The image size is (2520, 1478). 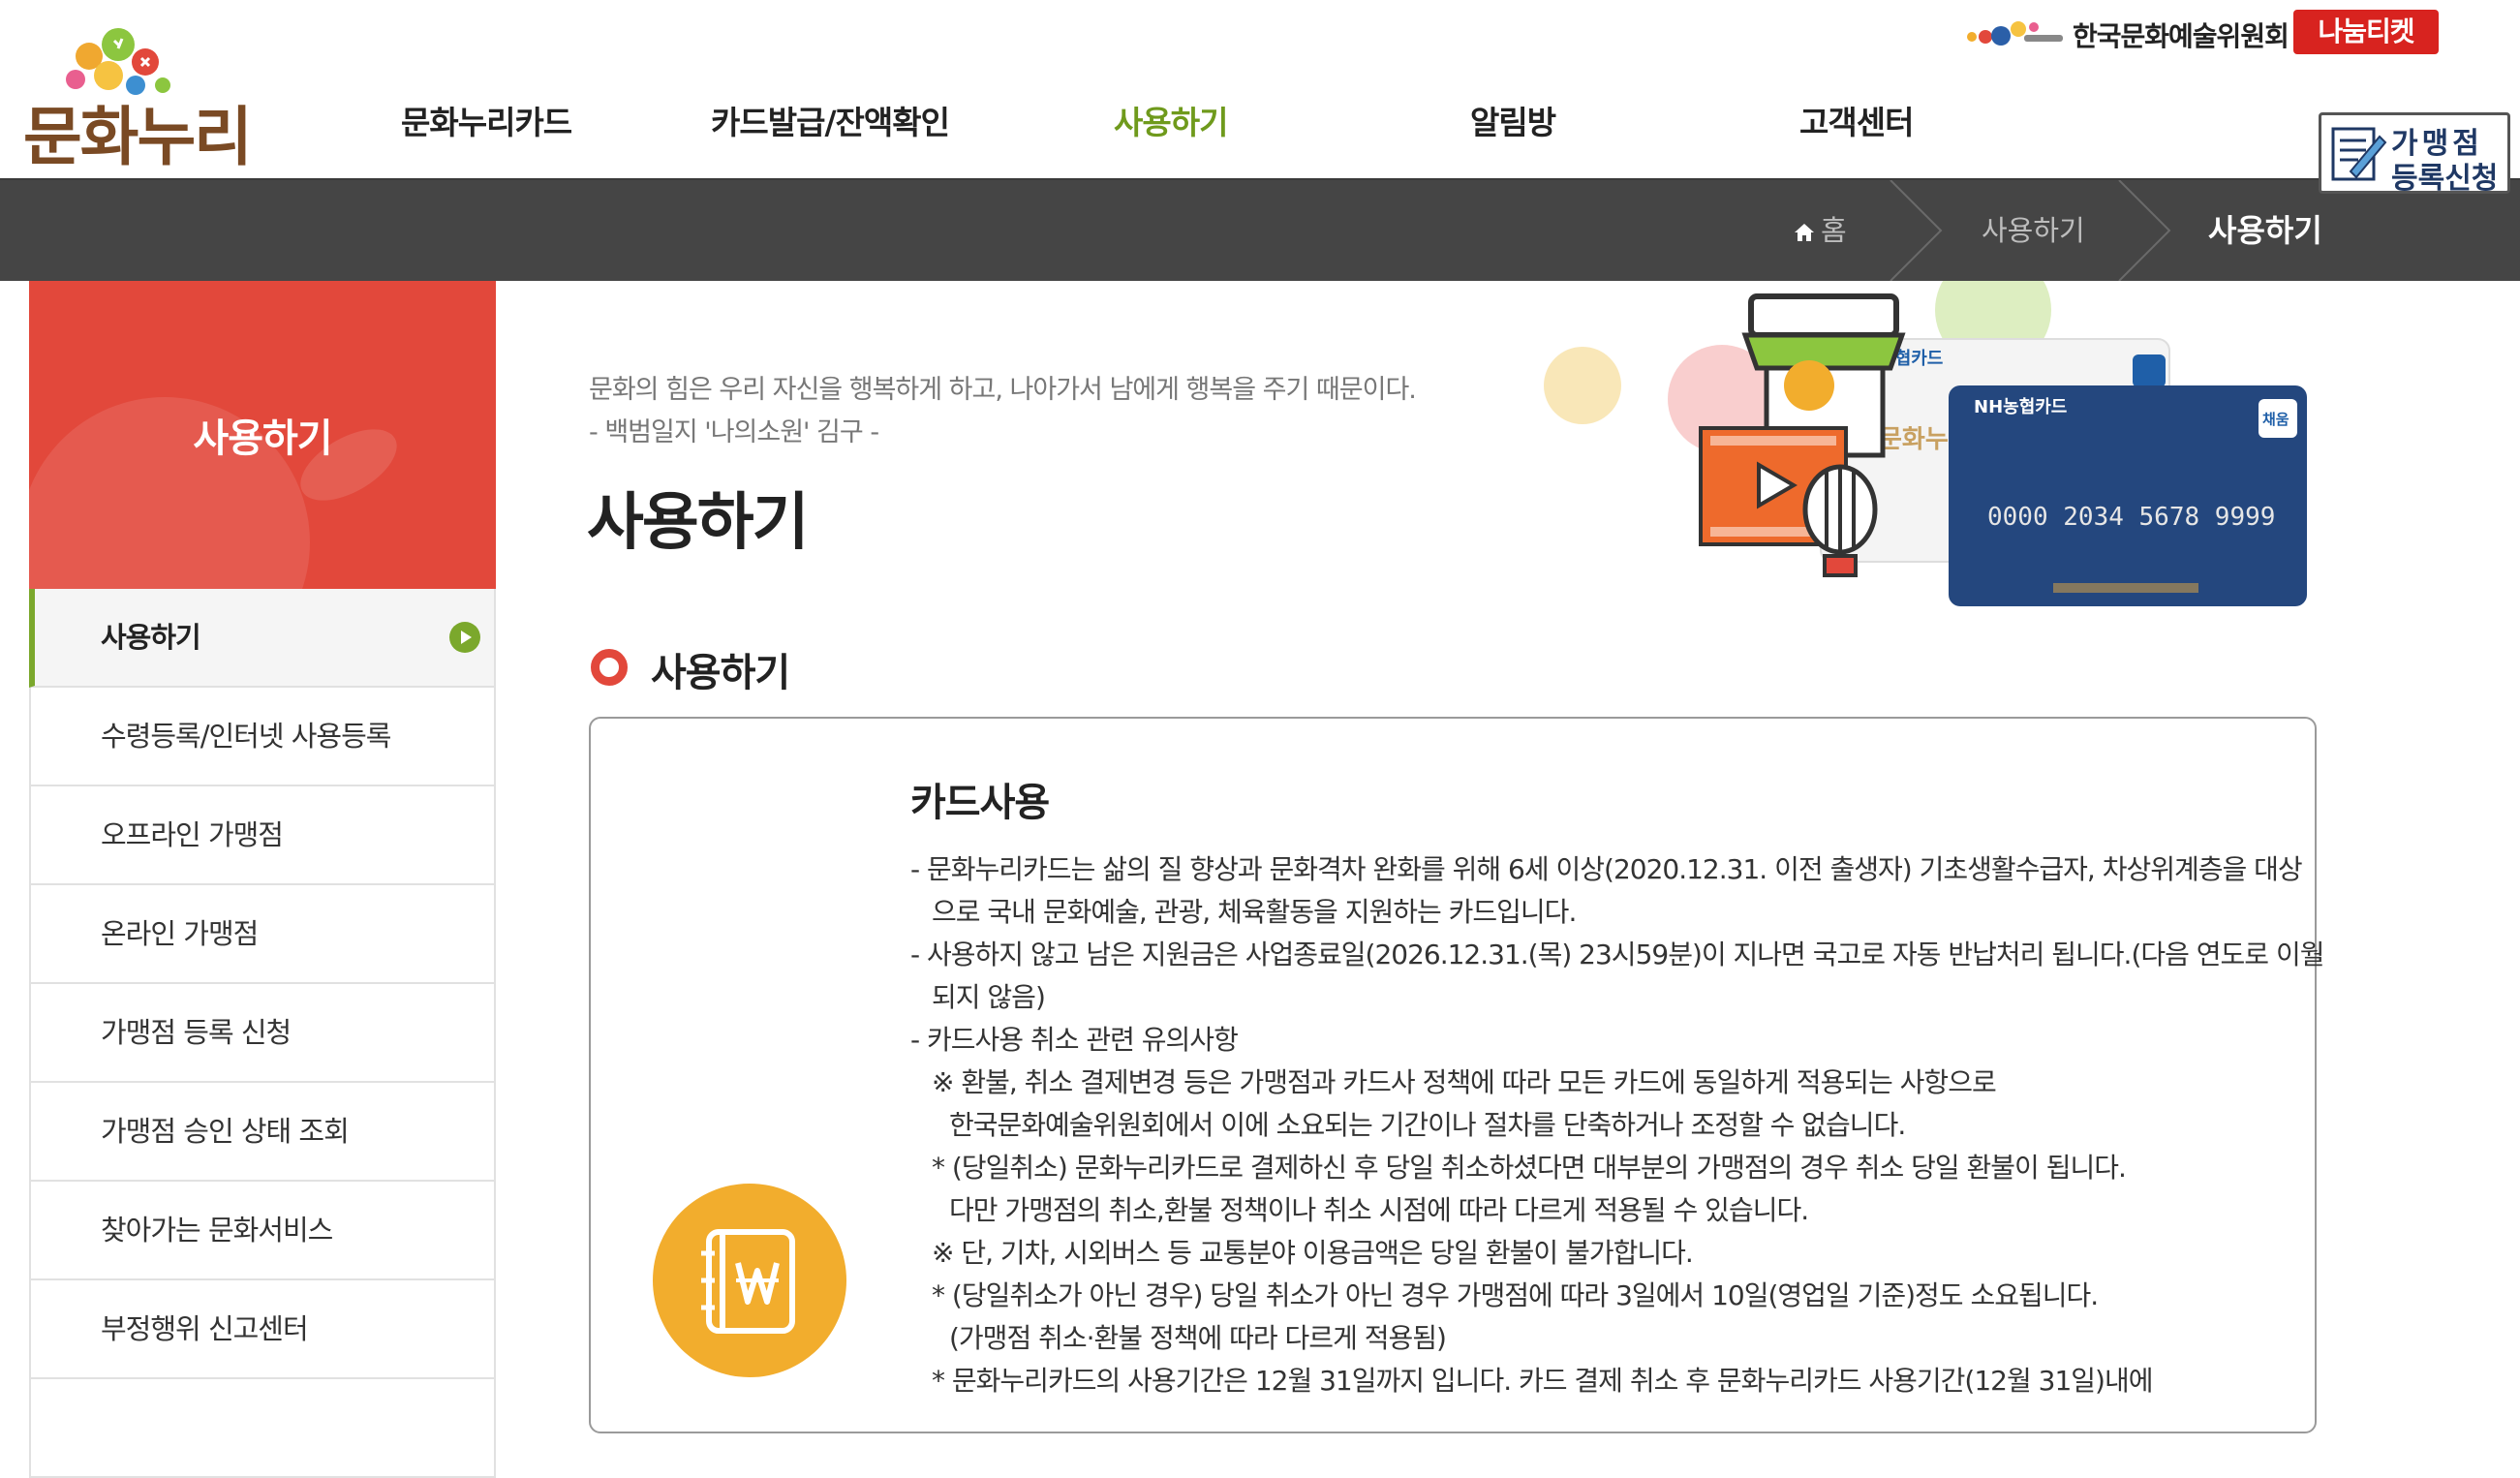 I want to click on card-usage-icon, so click(x=749, y=1280).